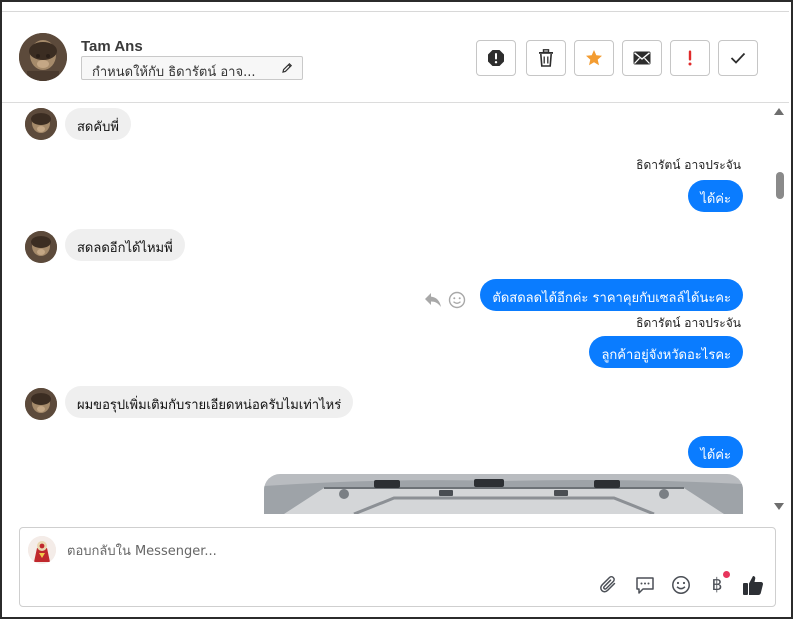  Describe the element at coordinates (433, 300) in the screenshot. I see `reply-icon` at that location.